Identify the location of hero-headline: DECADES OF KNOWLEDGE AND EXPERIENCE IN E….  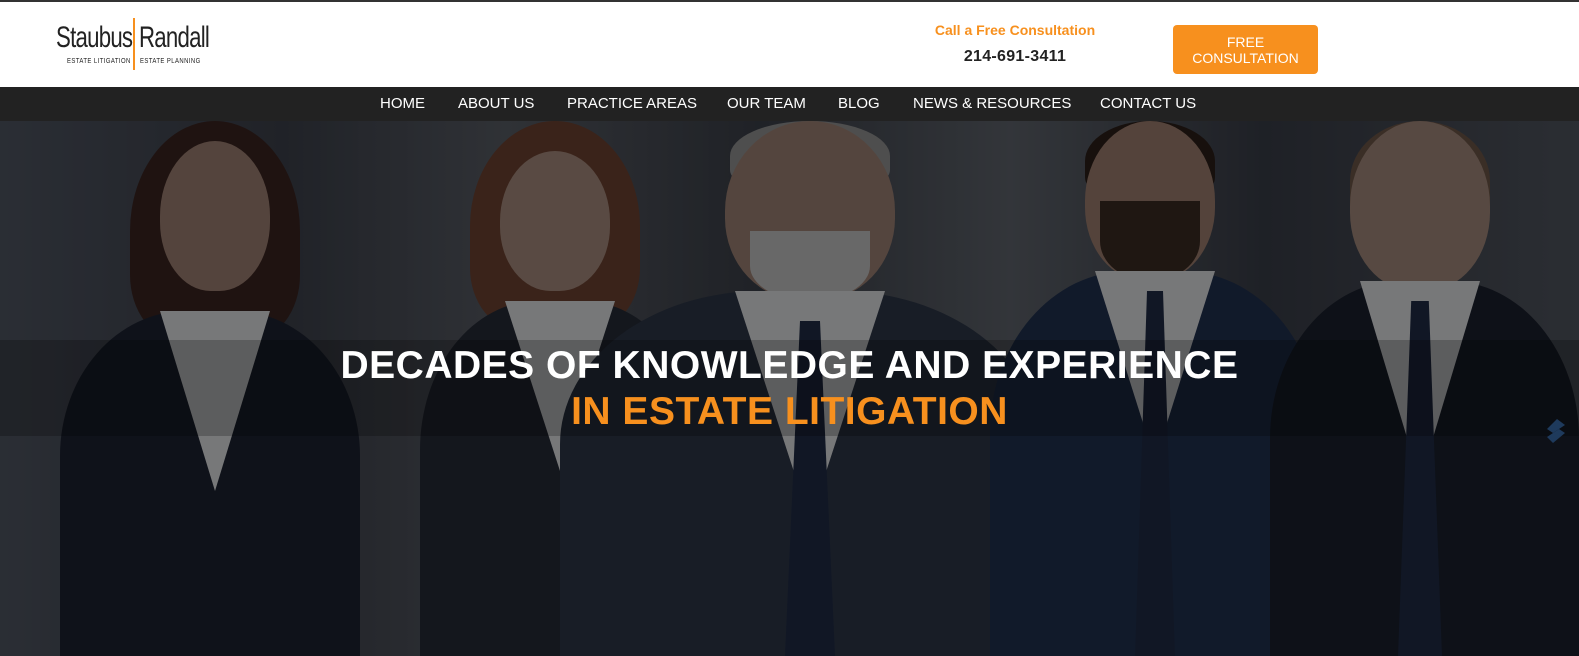
(789, 389).